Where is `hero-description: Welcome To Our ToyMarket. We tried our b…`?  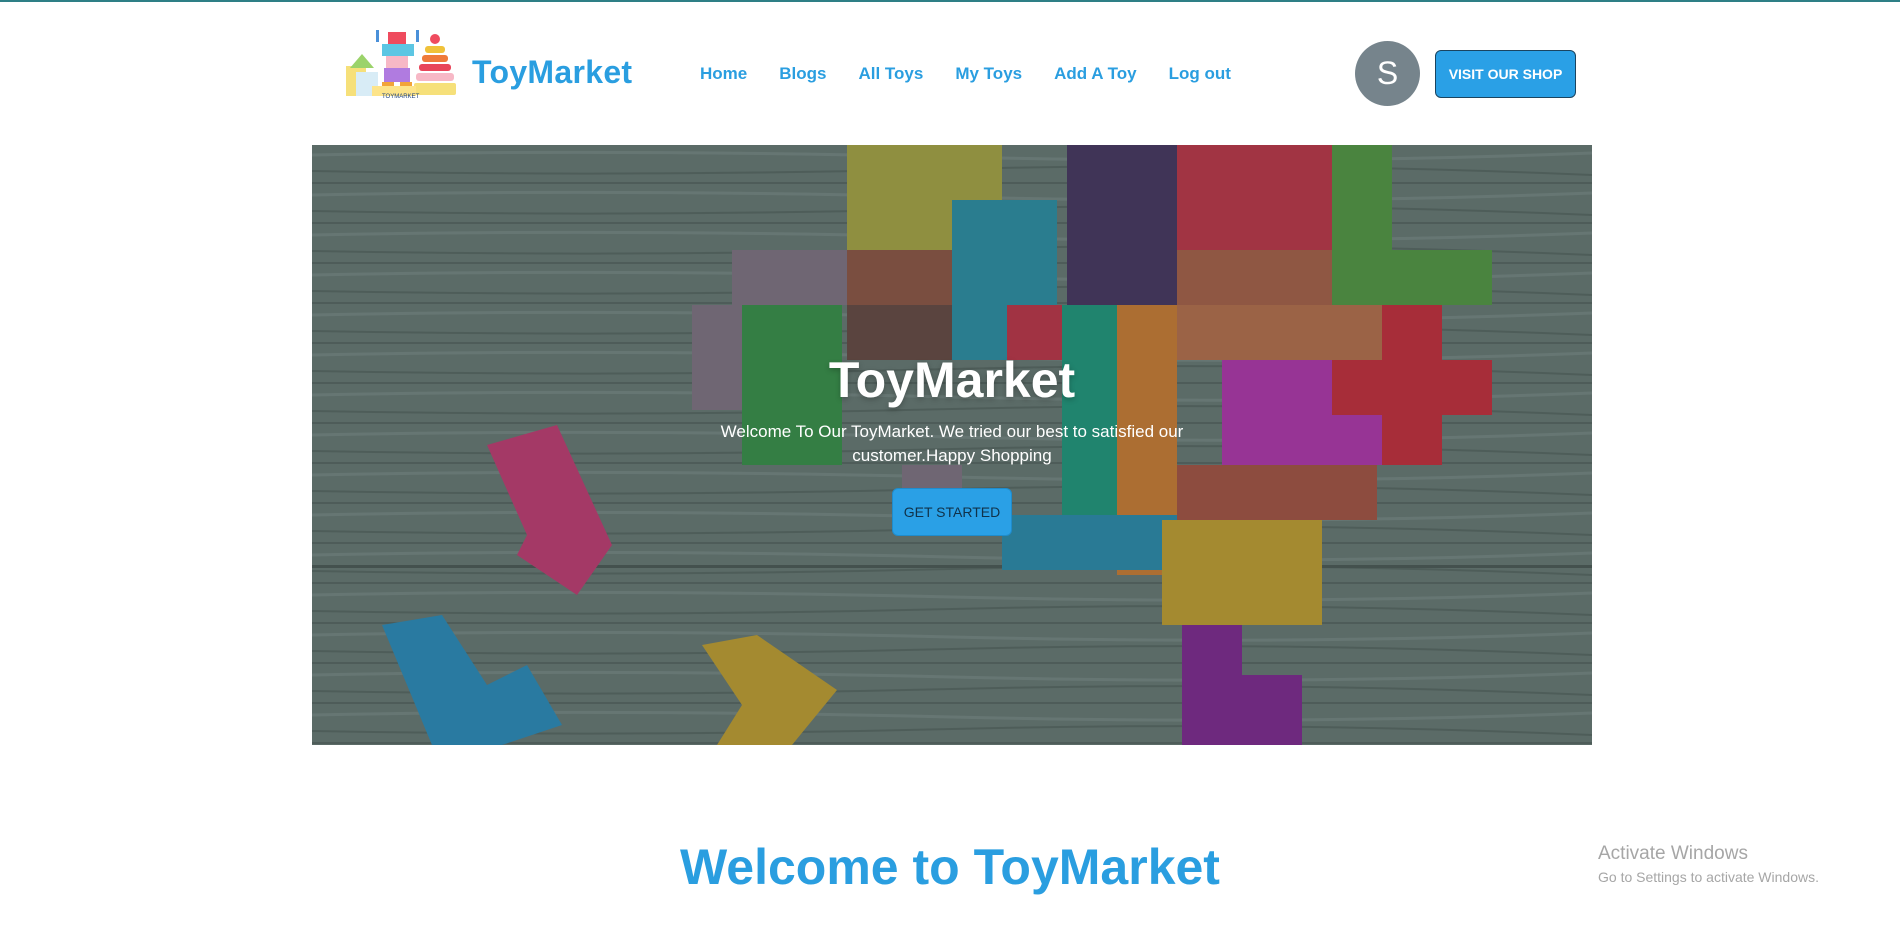 hero-description: Welcome To Our ToyMarket. We tried our b… is located at coordinates (952, 443).